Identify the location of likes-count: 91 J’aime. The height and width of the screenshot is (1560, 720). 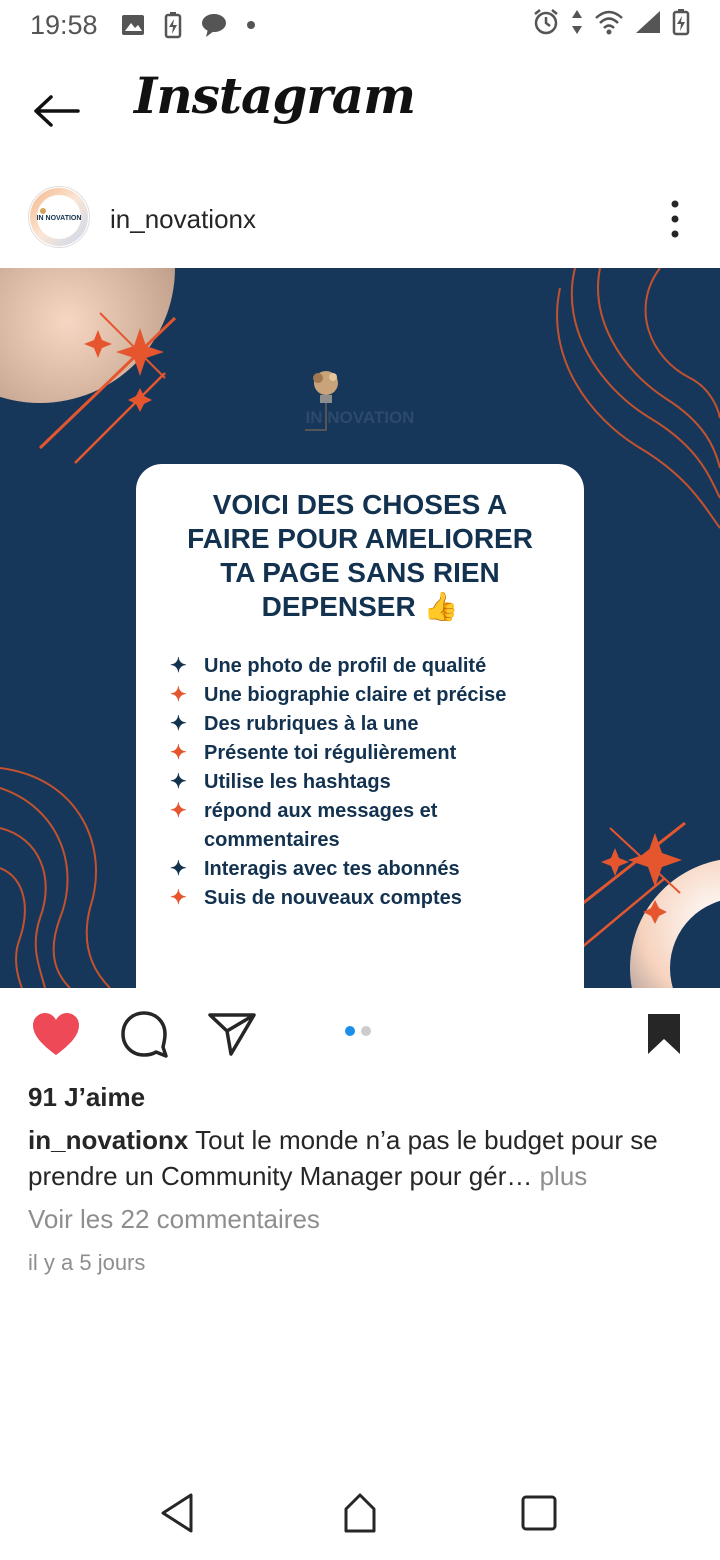
(86, 1097).